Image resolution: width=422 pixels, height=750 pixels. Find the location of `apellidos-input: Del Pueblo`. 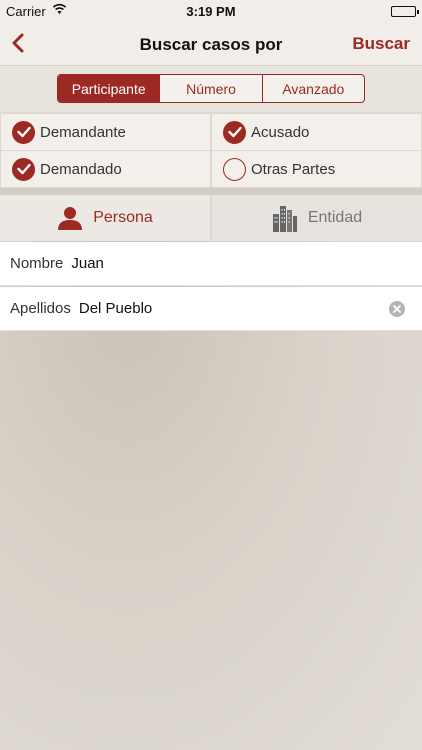

apellidos-input: Del Pueblo is located at coordinates (234, 308).